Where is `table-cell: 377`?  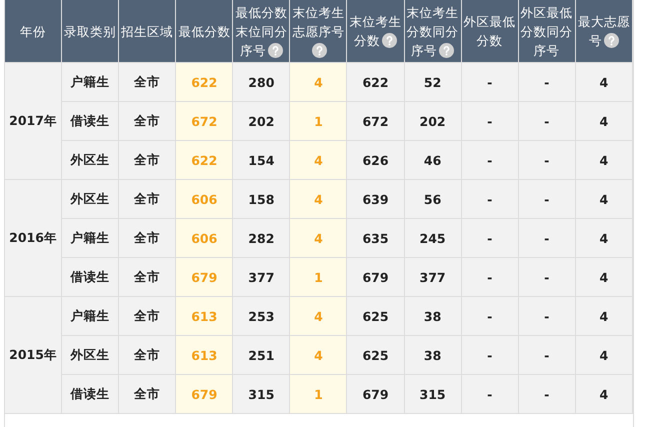
table-cell: 377 is located at coordinates (261, 277).